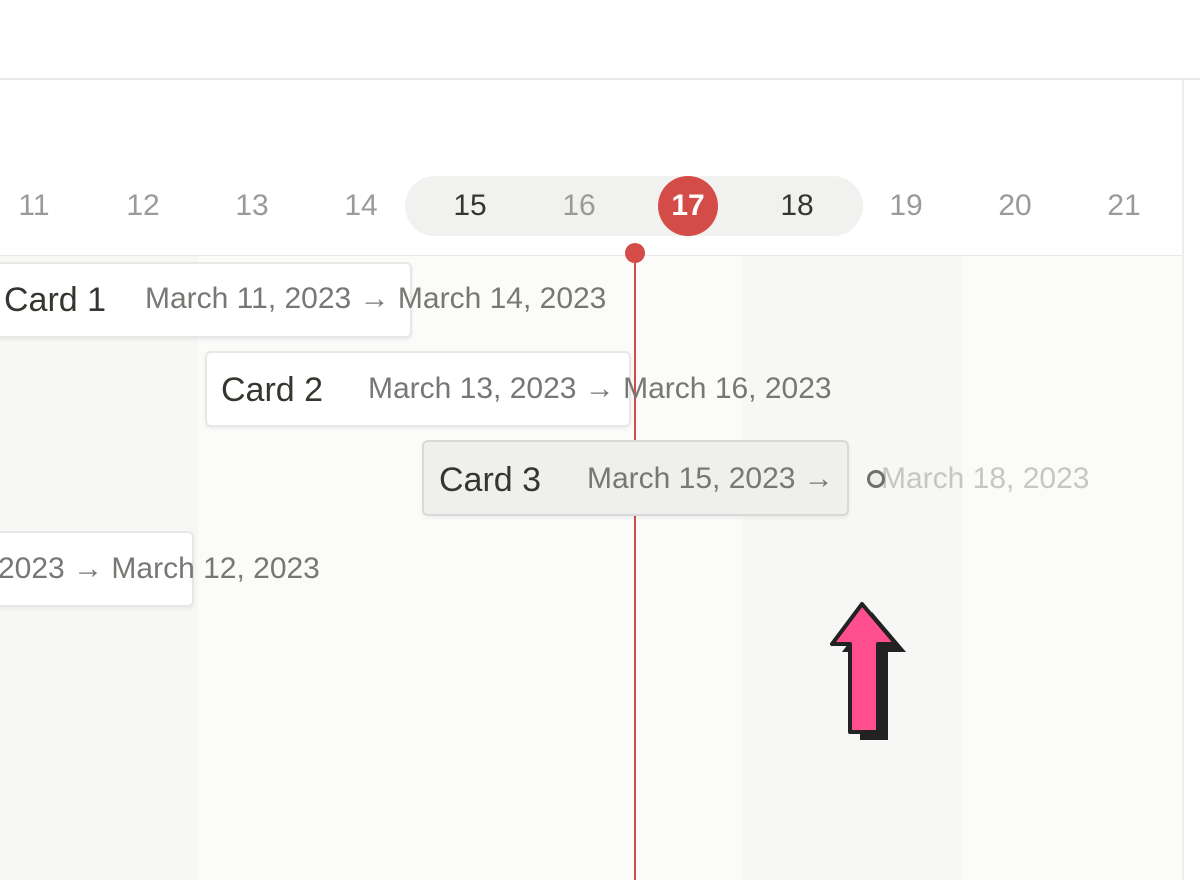 Image resolution: width=1200 pixels, height=891 pixels. What do you see at coordinates (688, 206) in the screenshot?
I see `day-17-today: 17` at bounding box center [688, 206].